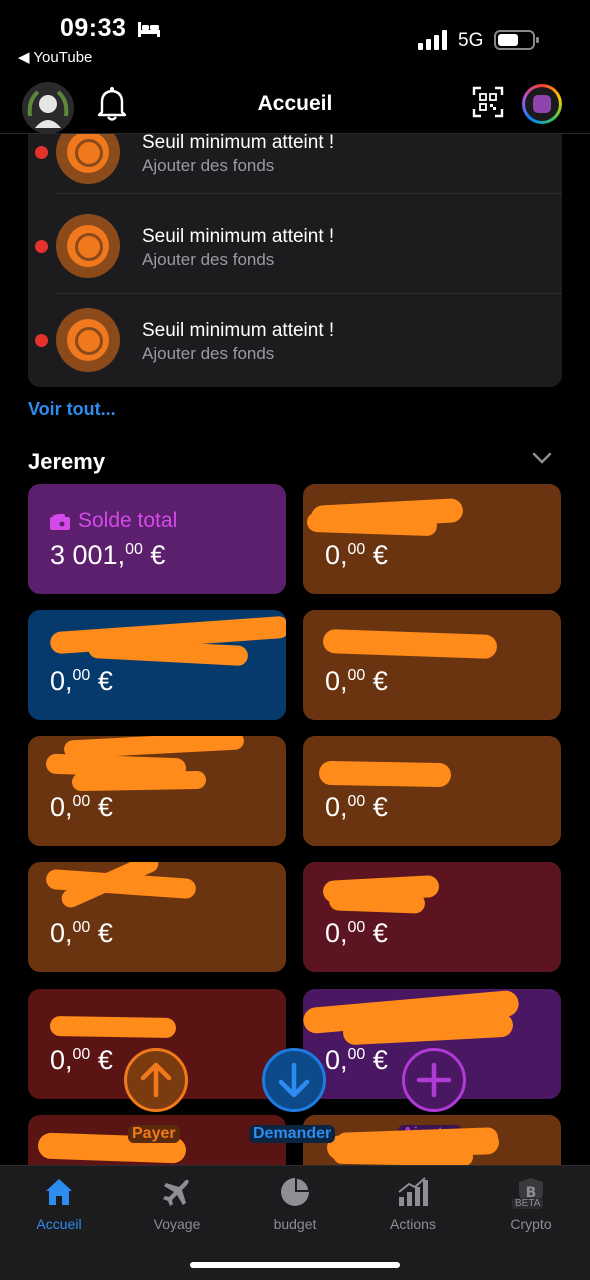  What do you see at coordinates (55, 57) in the screenshot?
I see `back-to-app-link: ◀ YouTube` at bounding box center [55, 57].